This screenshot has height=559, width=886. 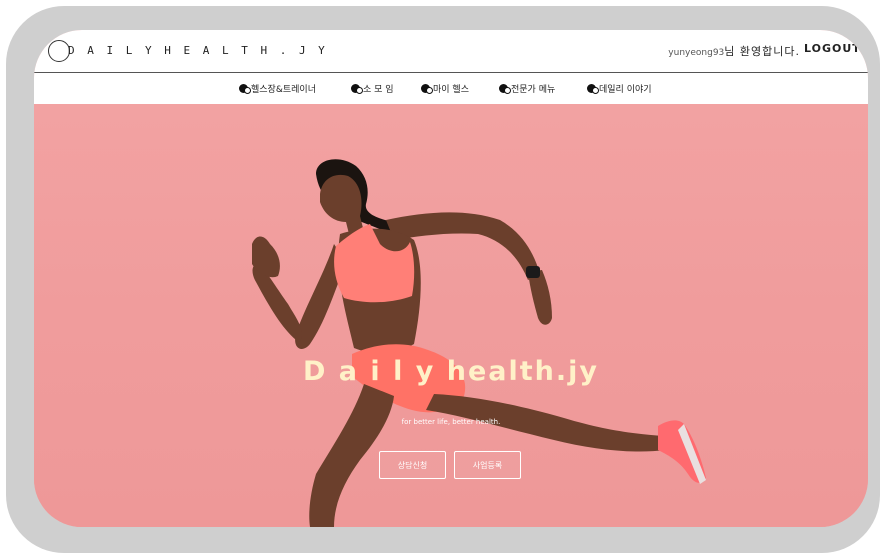 What do you see at coordinates (451, 422) in the screenshot?
I see `hero-subtitle: for better life, better health.` at bounding box center [451, 422].